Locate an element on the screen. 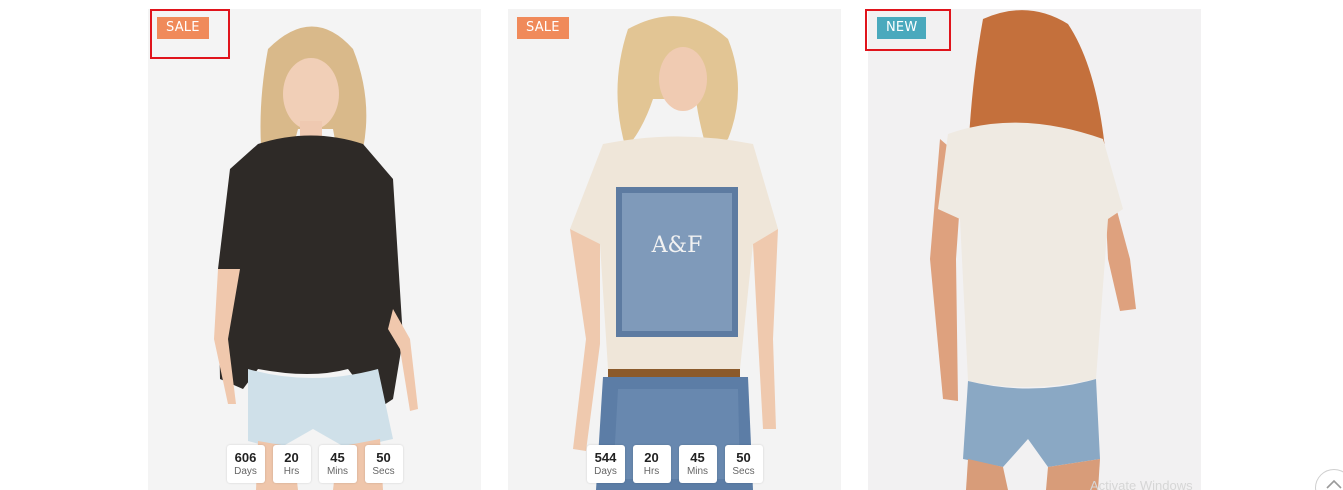 The width and height of the screenshot is (1343, 490). svg-text: A&F is located at coordinates (677, 245).